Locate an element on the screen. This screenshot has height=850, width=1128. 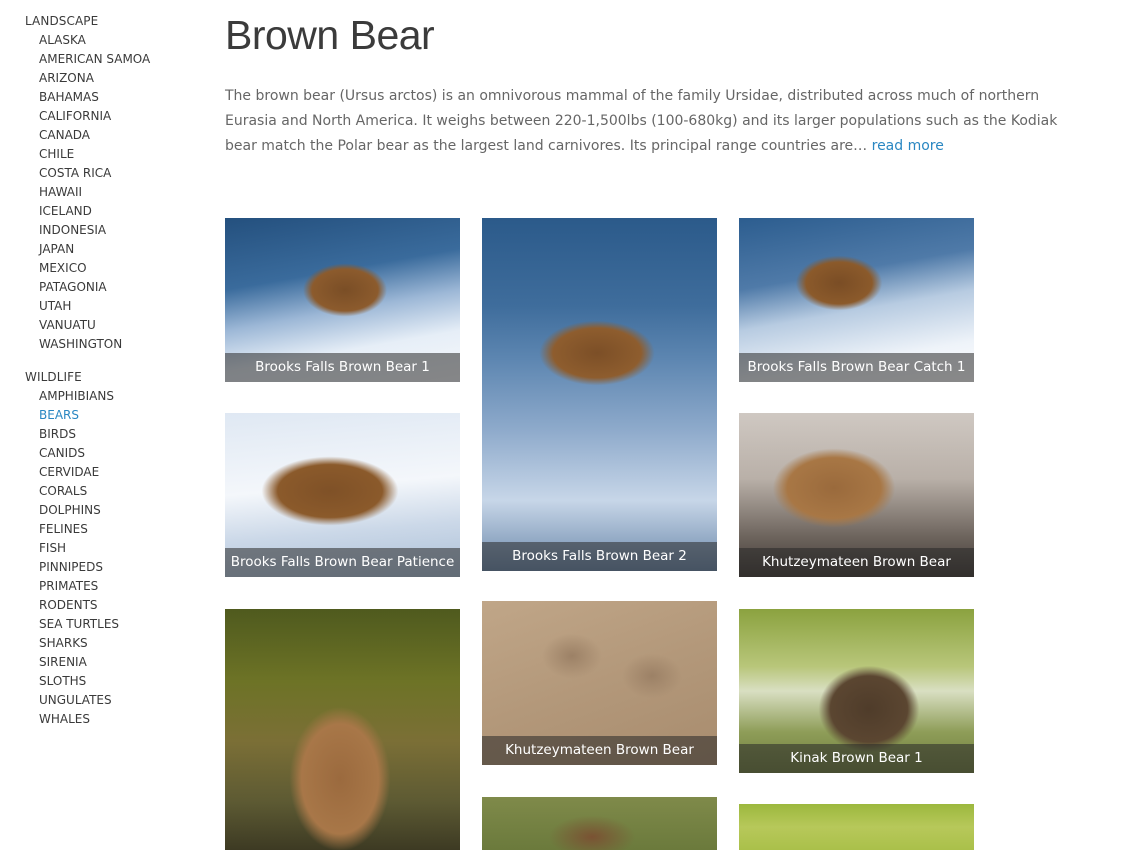
sidebar-item-rodents: RODENTS is located at coordinates (115, 605).